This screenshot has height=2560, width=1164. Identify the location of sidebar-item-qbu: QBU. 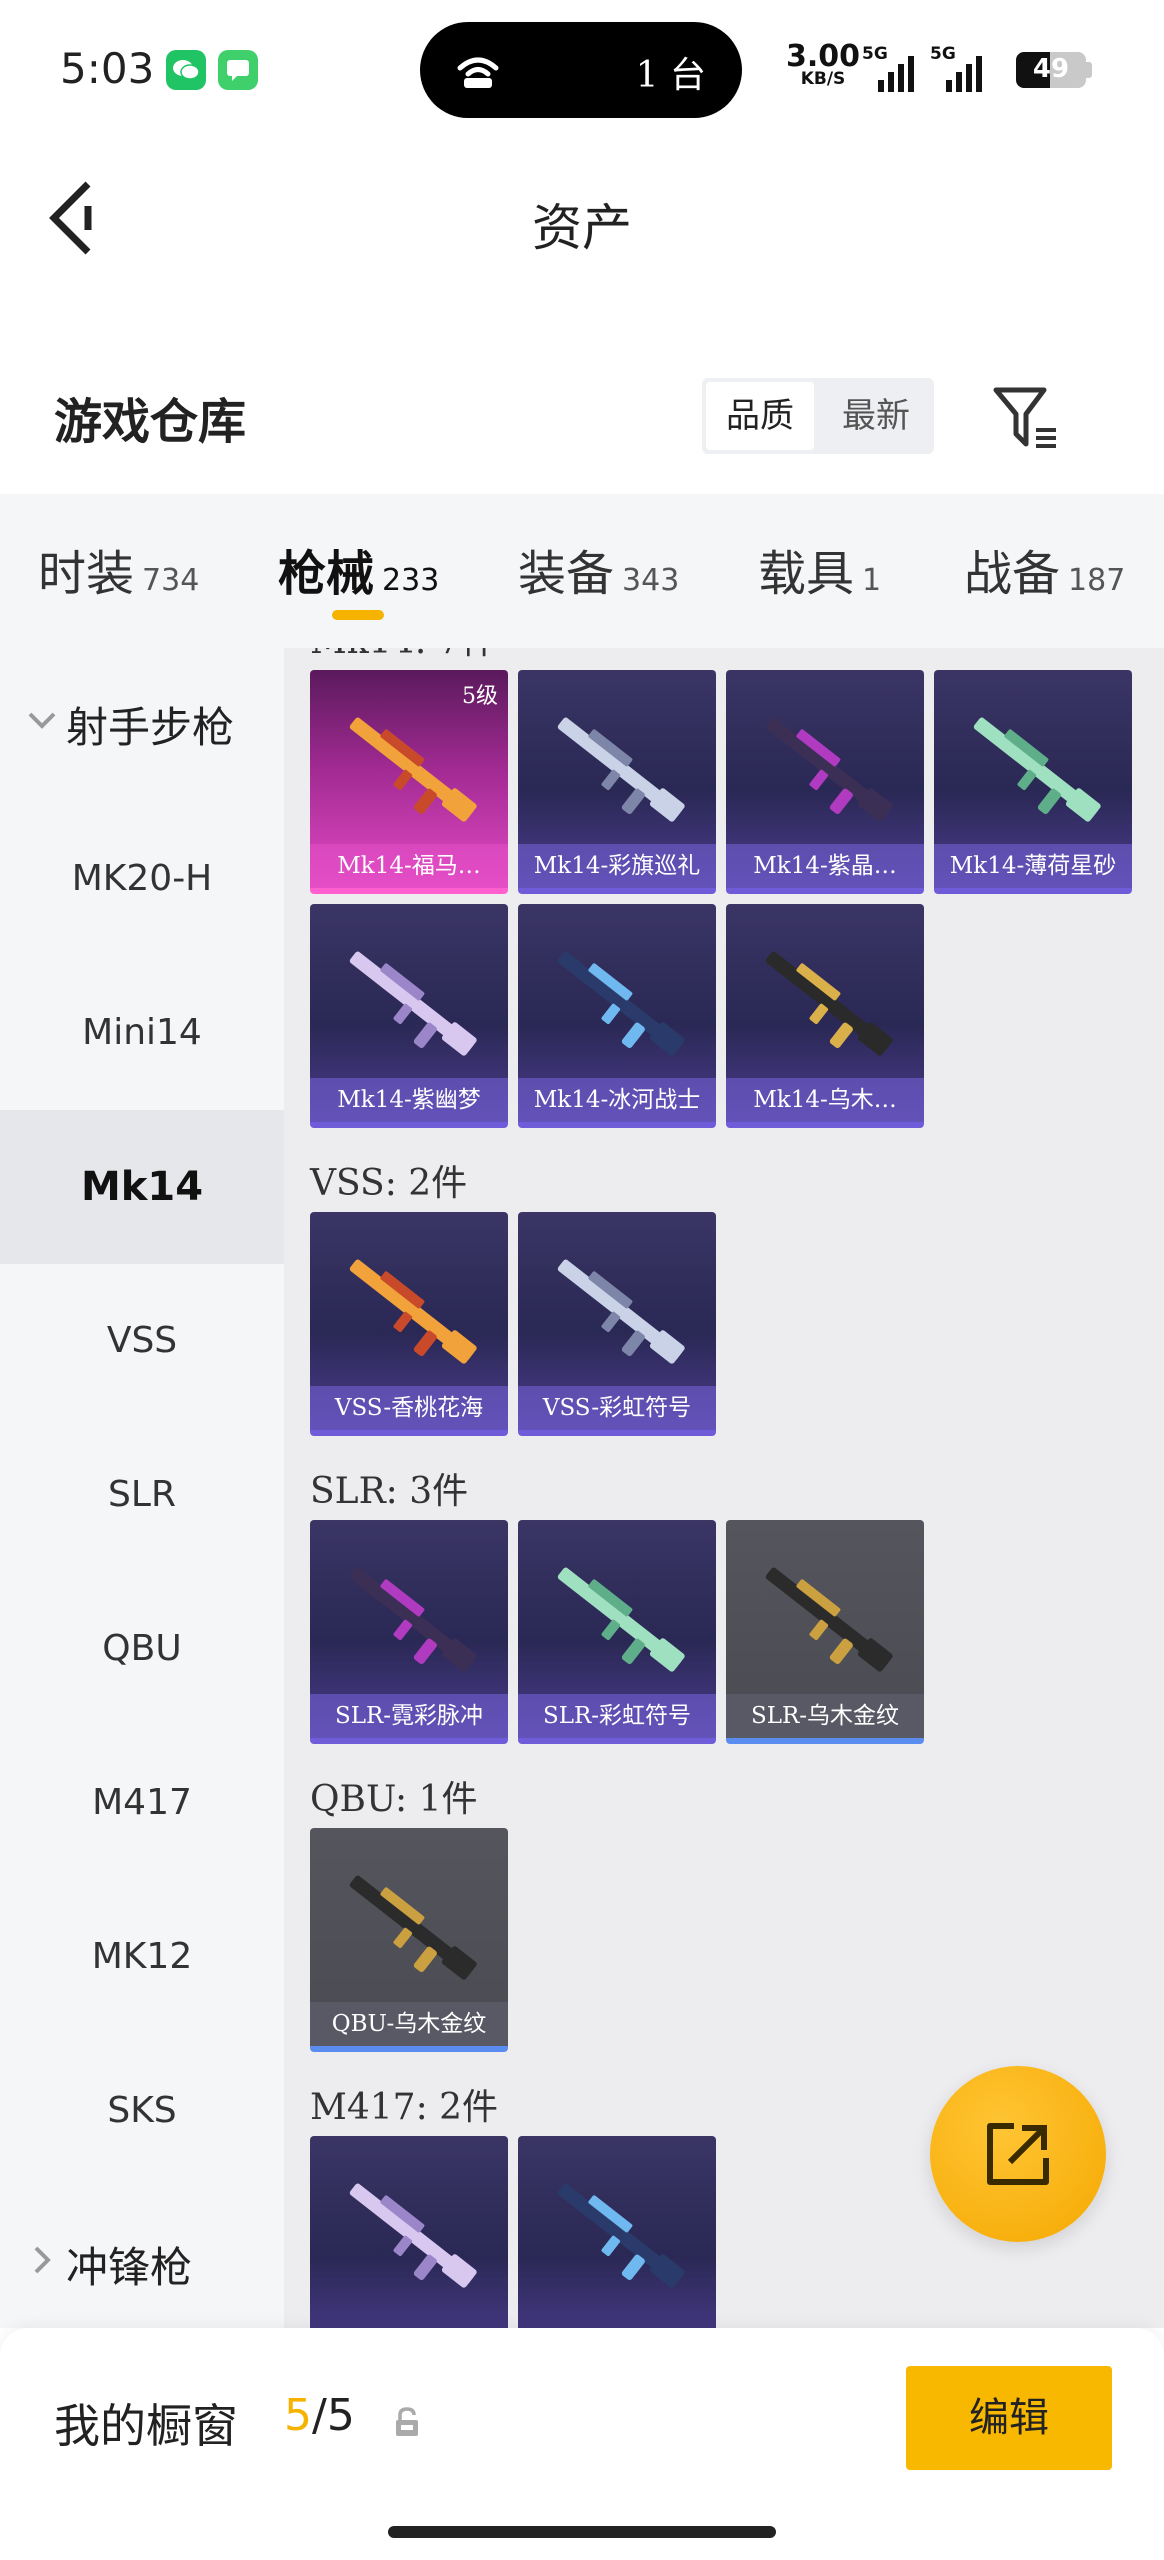
(142, 1649).